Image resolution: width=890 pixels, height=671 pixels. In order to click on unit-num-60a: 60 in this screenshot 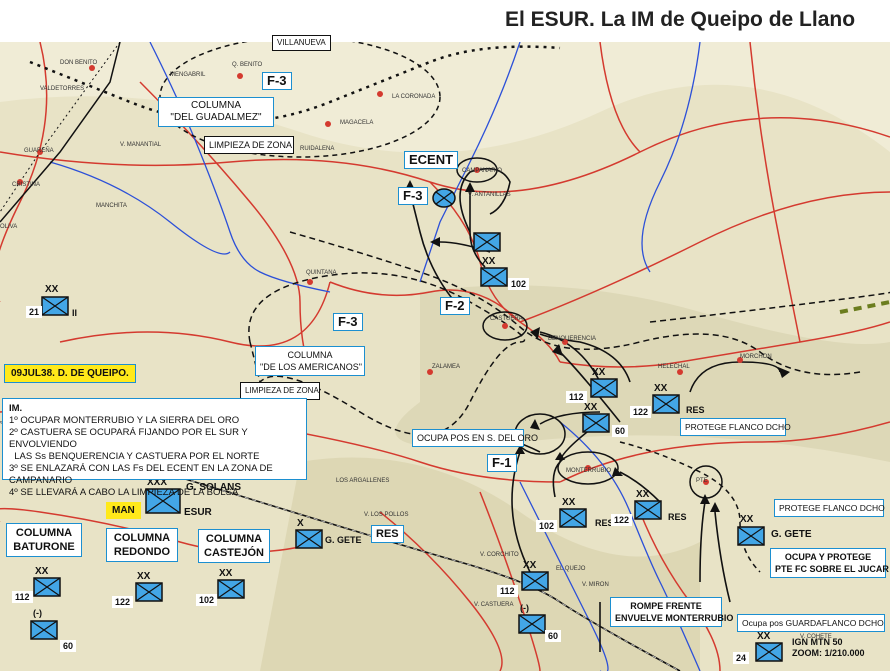, I will do `click(620, 431)`.